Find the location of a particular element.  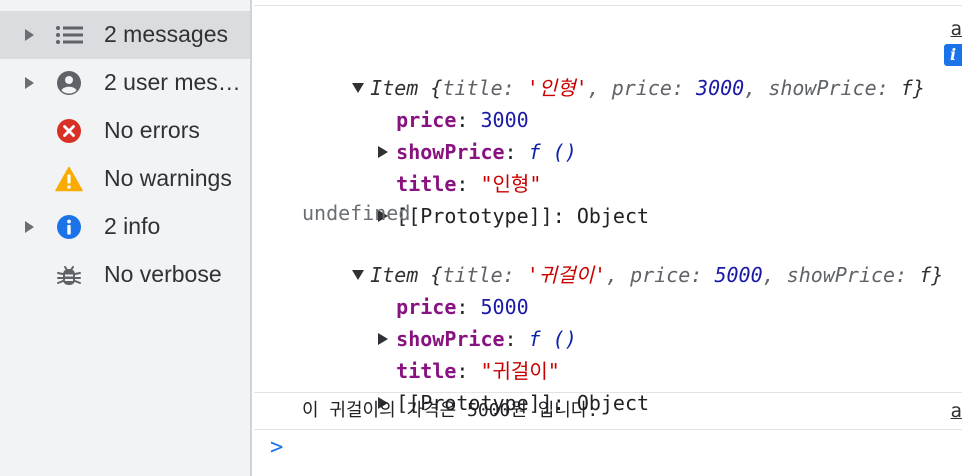

sidebar-item-label: No errors is located at coordinates (152, 129).